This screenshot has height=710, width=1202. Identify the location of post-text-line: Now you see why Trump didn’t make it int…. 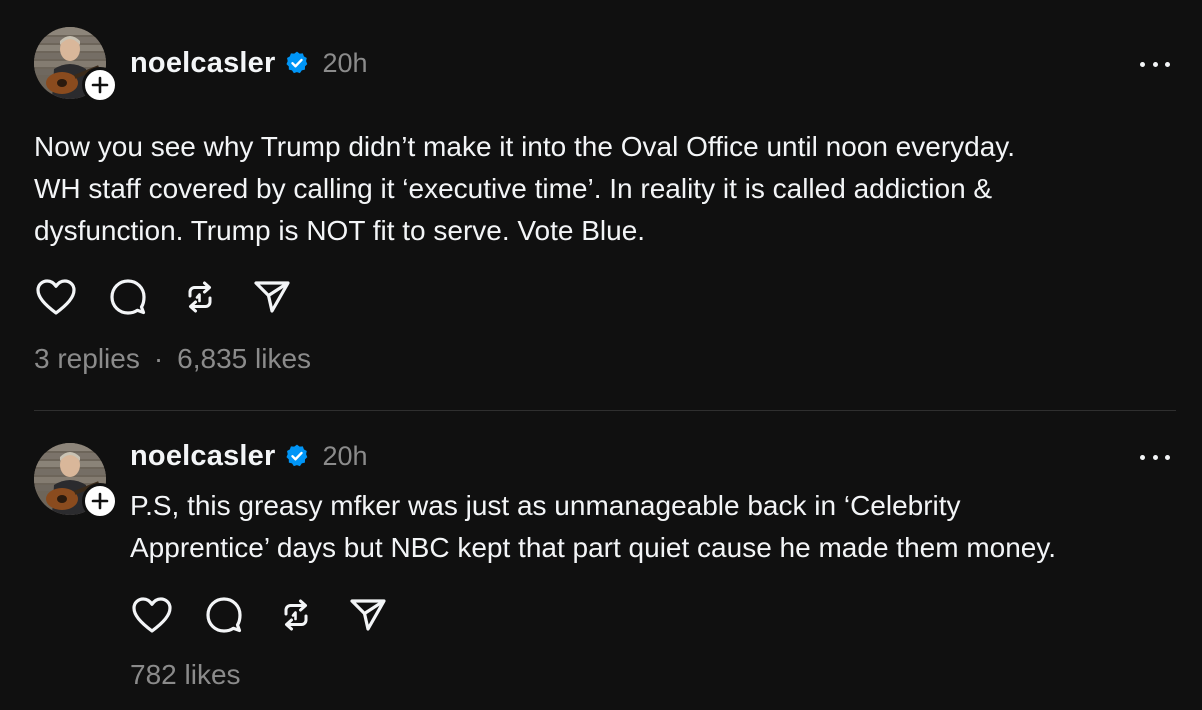
(524, 146).